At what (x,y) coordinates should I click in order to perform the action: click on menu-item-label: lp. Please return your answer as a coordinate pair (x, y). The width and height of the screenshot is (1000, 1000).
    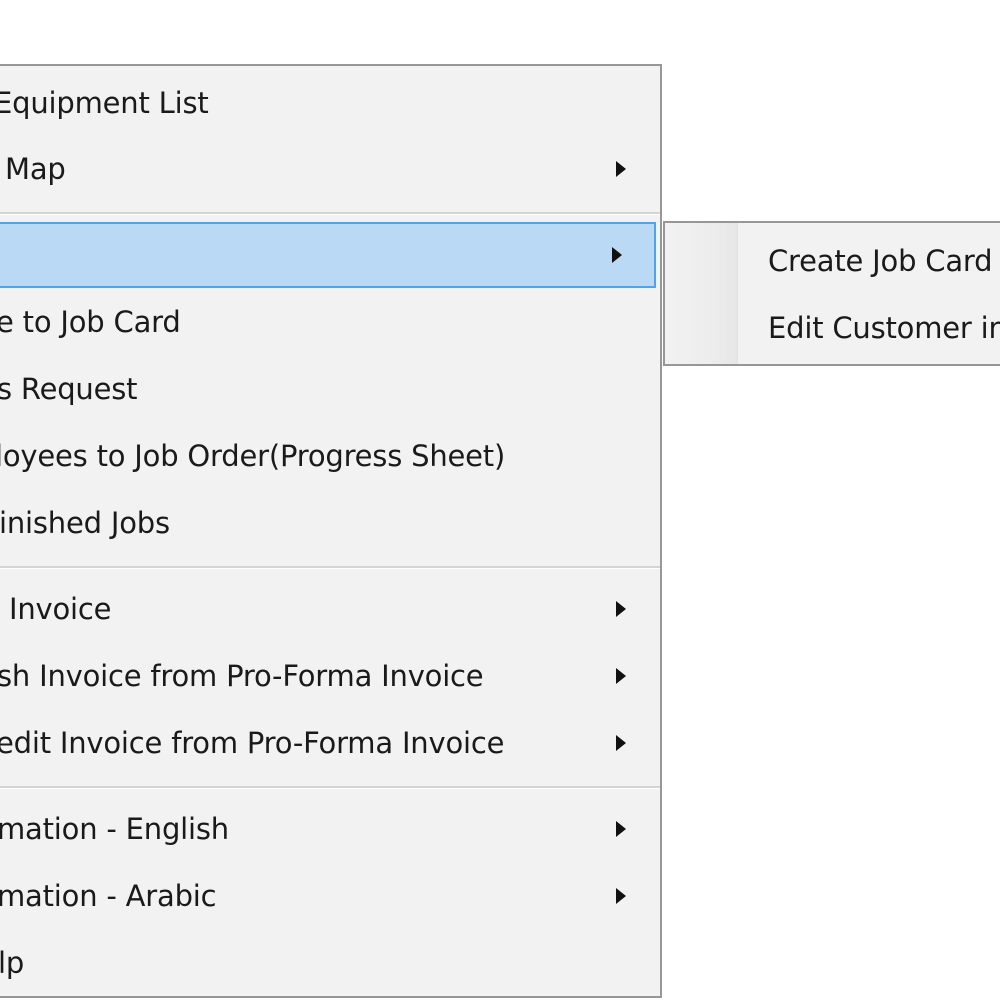
    Looking at the image, I should click on (12, 963).